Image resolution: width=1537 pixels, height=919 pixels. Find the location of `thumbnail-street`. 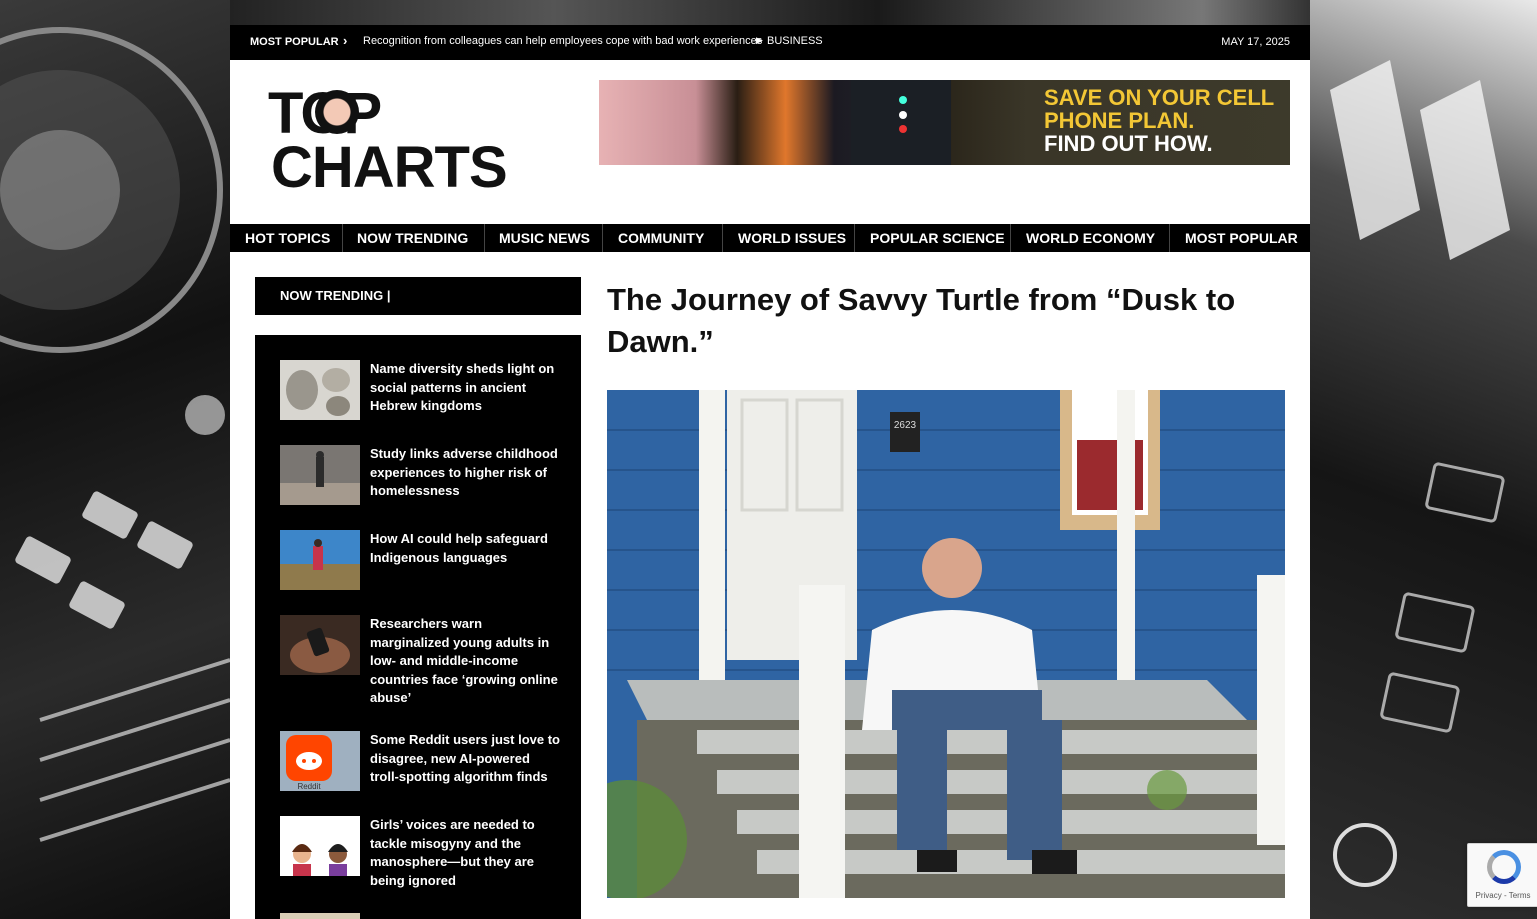

thumbnail-street is located at coordinates (320, 475).